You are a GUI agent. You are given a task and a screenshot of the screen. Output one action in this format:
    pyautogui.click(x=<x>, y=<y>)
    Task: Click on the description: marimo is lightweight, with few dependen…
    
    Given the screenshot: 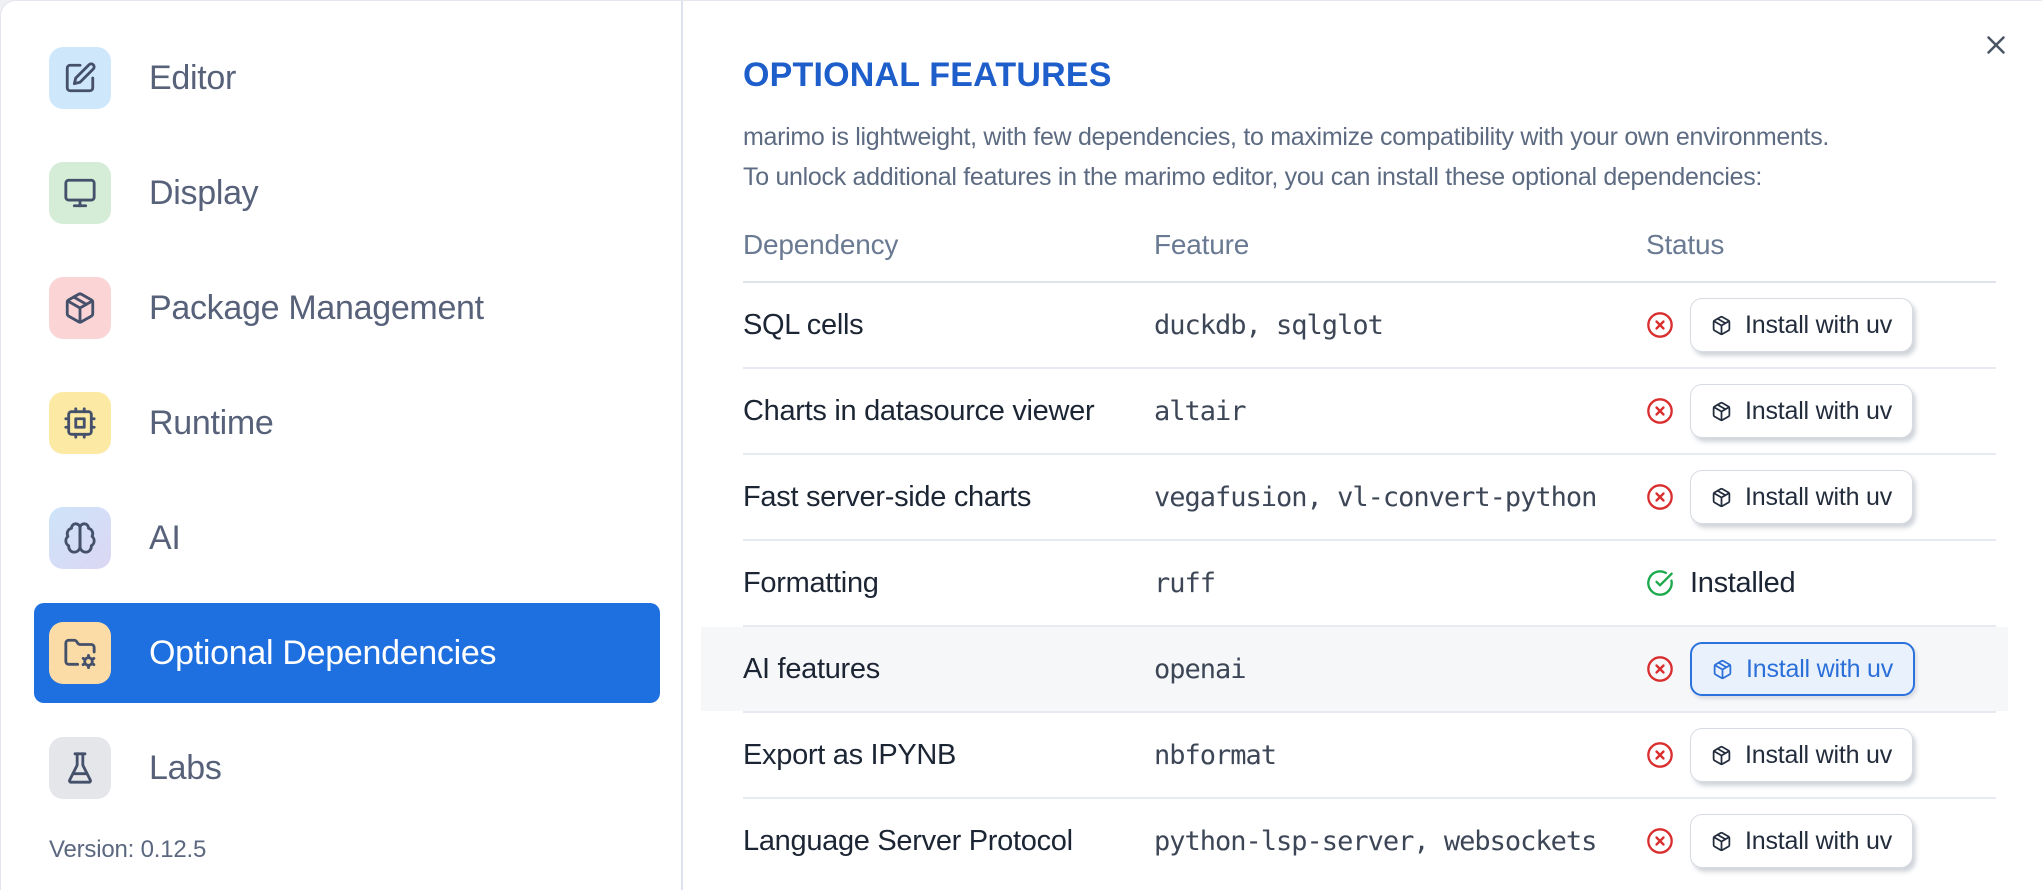 What is the action you would take?
    pyautogui.click(x=1369, y=157)
    